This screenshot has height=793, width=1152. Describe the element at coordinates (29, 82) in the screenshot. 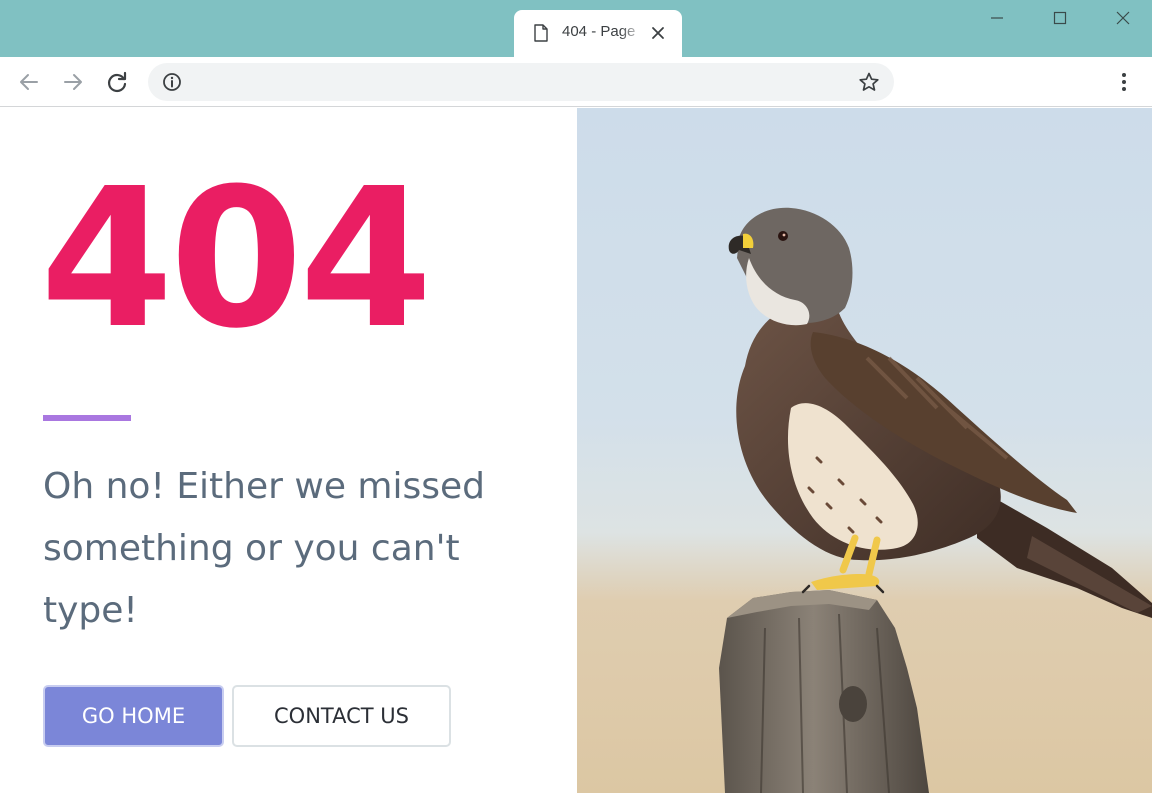

I see `arrow-left-icon` at that location.